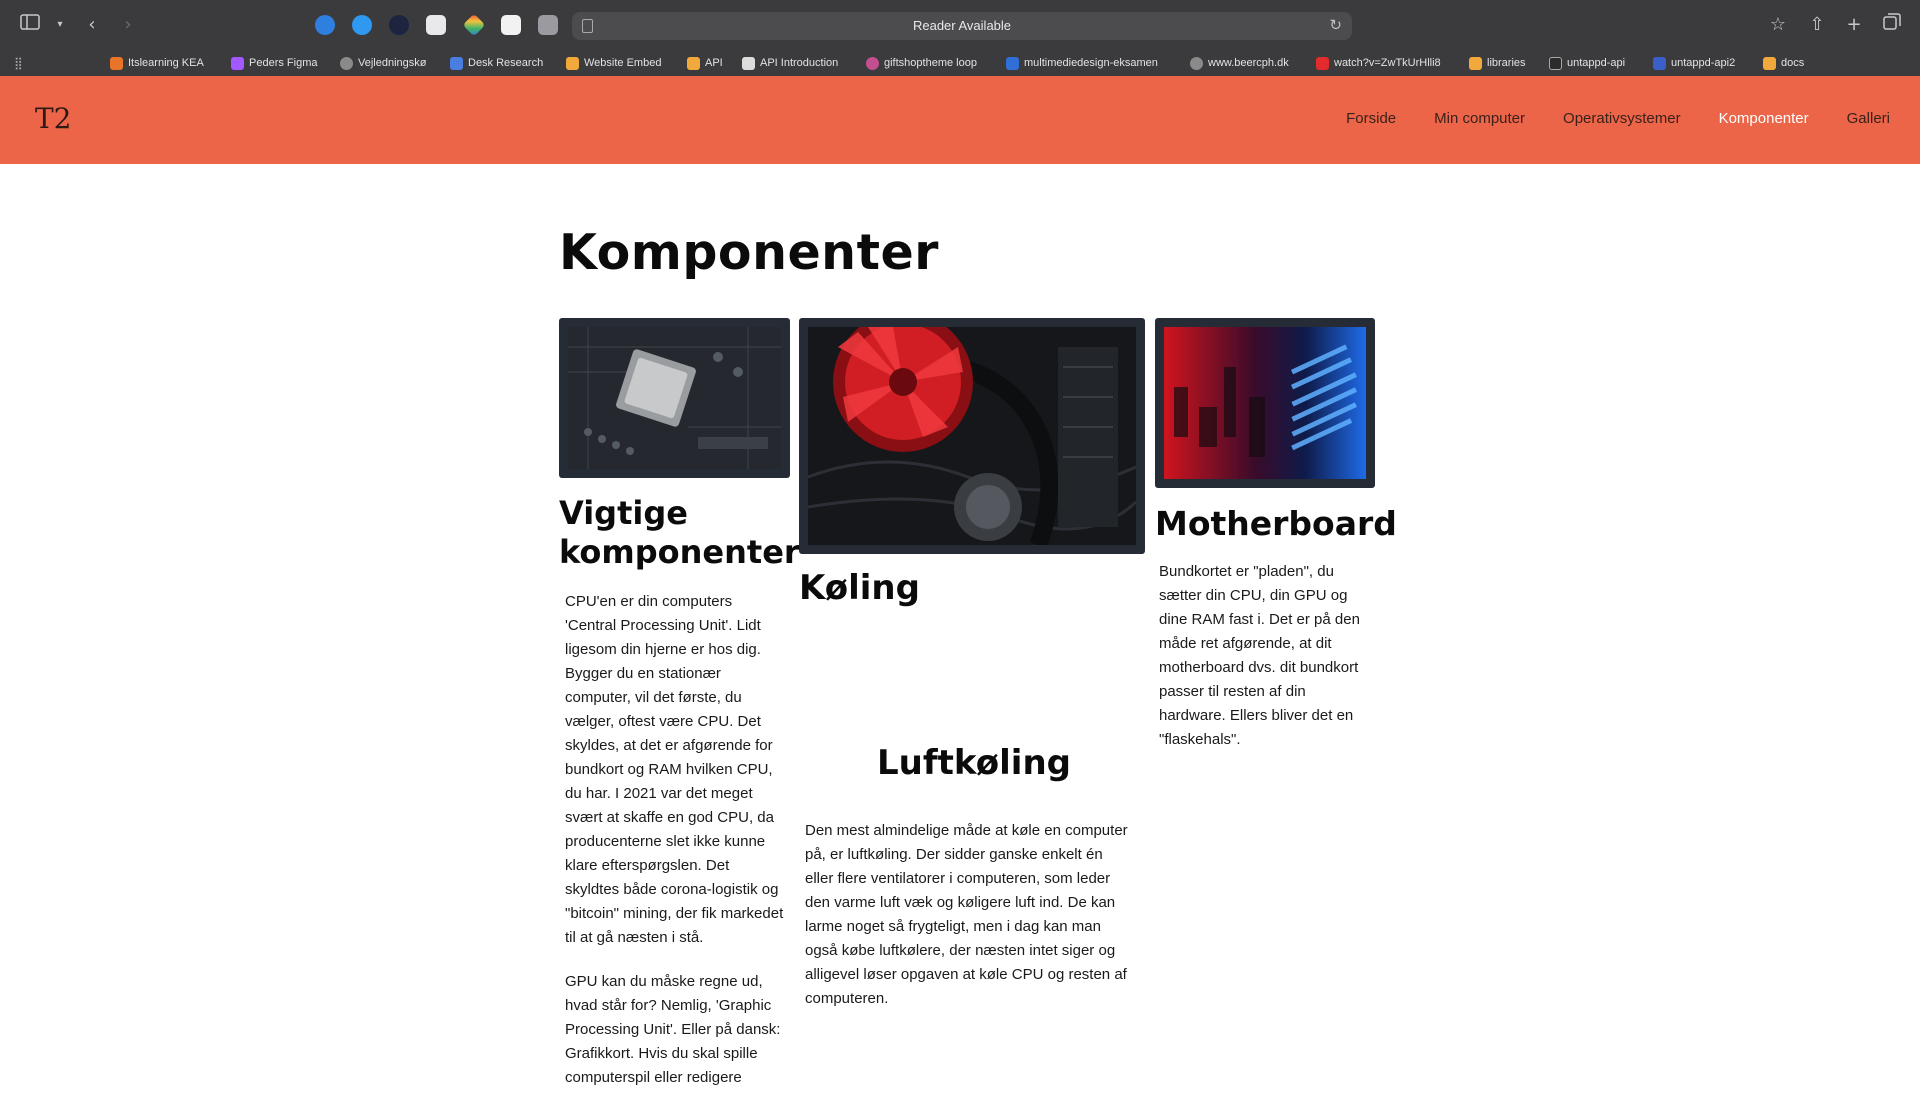 This screenshot has width=1920, height=1110. What do you see at coordinates (283, 63) in the screenshot?
I see `bookmark-label: Peders Figma` at bounding box center [283, 63].